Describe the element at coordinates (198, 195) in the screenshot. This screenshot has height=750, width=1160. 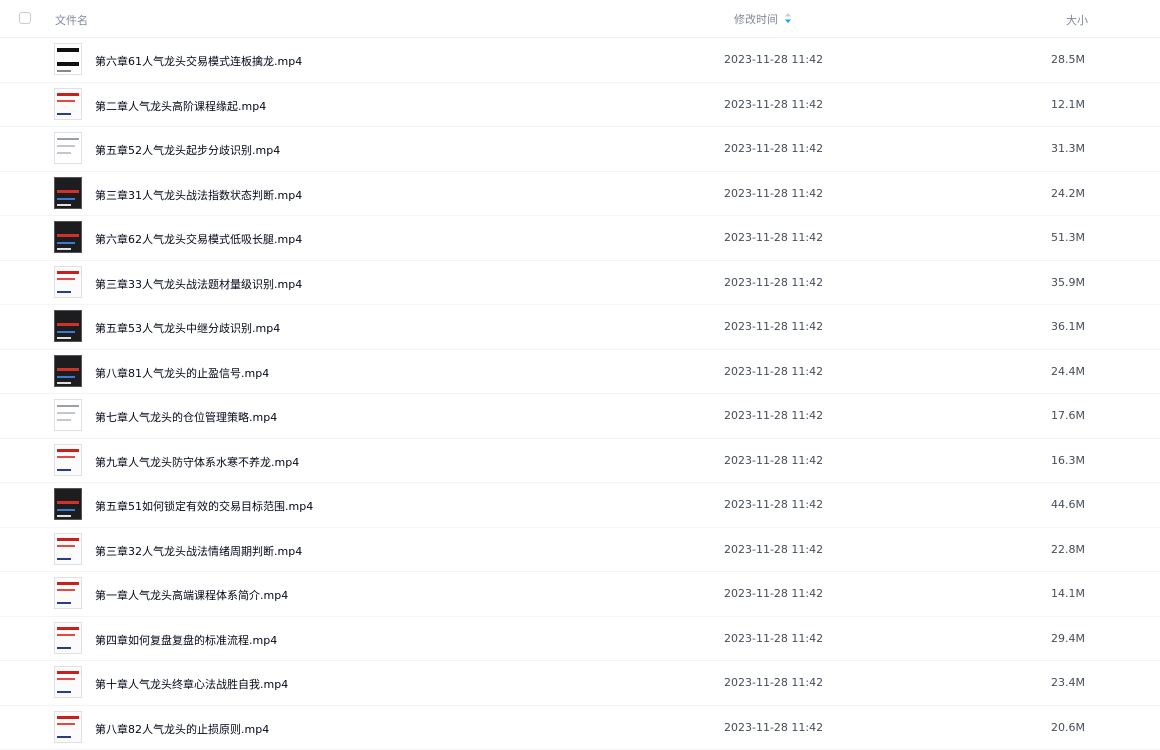
I see `file-name: 第三章31人气龙头战法指数状态判断.mp4` at that location.